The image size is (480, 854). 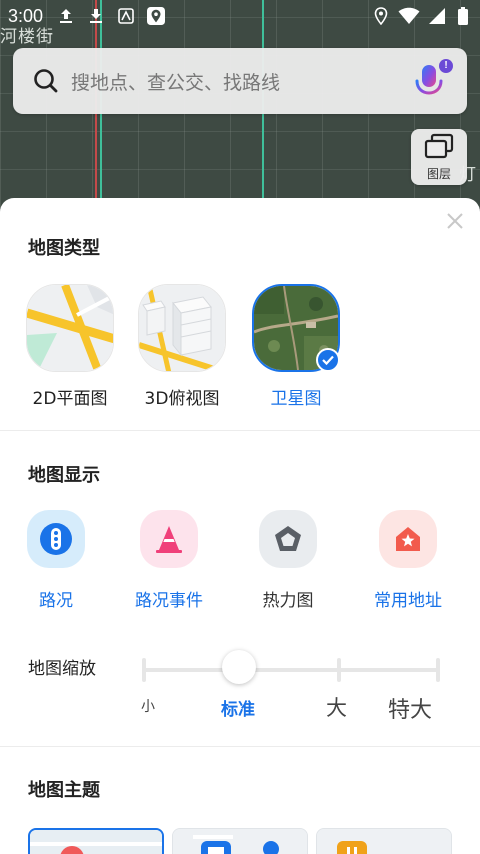 What do you see at coordinates (56, 539) in the screenshot?
I see `traffic-light-icon` at bounding box center [56, 539].